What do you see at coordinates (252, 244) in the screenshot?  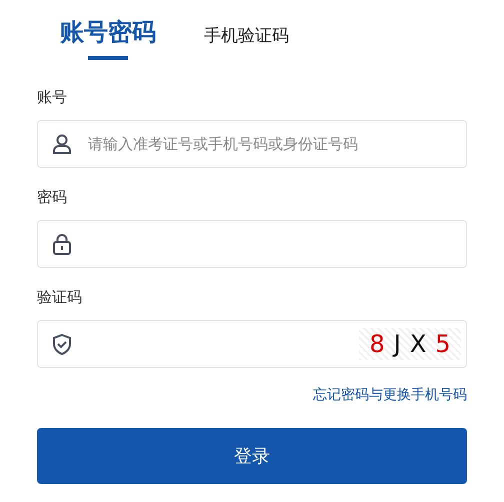 I see `input-field` at bounding box center [252, 244].